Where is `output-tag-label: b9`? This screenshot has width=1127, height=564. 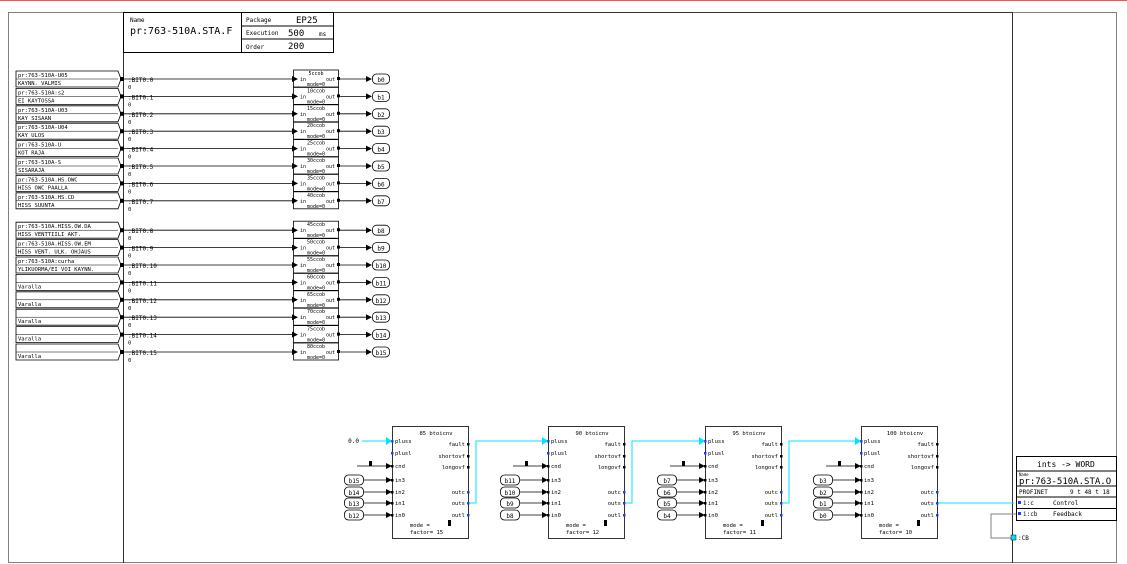 output-tag-label: b9 is located at coordinates (381, 249).